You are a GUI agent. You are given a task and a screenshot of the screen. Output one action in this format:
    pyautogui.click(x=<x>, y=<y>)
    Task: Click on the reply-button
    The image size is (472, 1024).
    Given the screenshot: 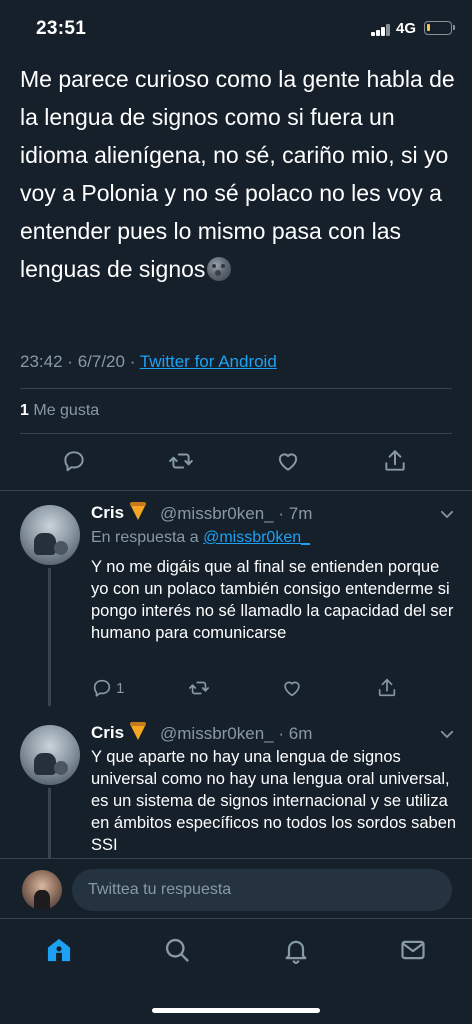 What is the action you would take?
    pyautogui.click(x=74, y=461)
    